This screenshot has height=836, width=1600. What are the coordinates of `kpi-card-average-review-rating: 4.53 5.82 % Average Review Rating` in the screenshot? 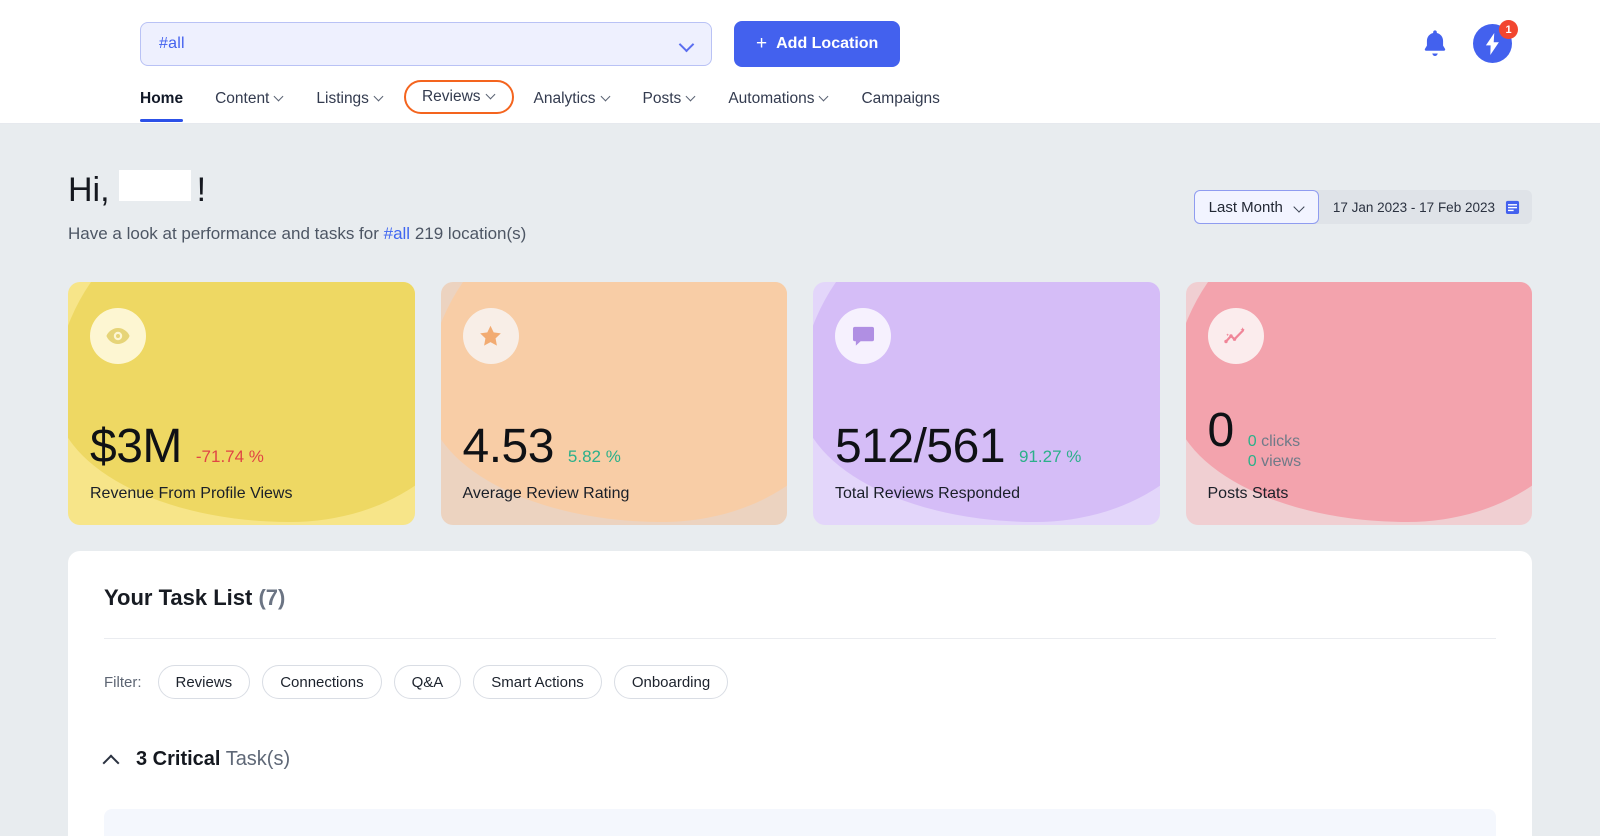 It's located at (613, 403).